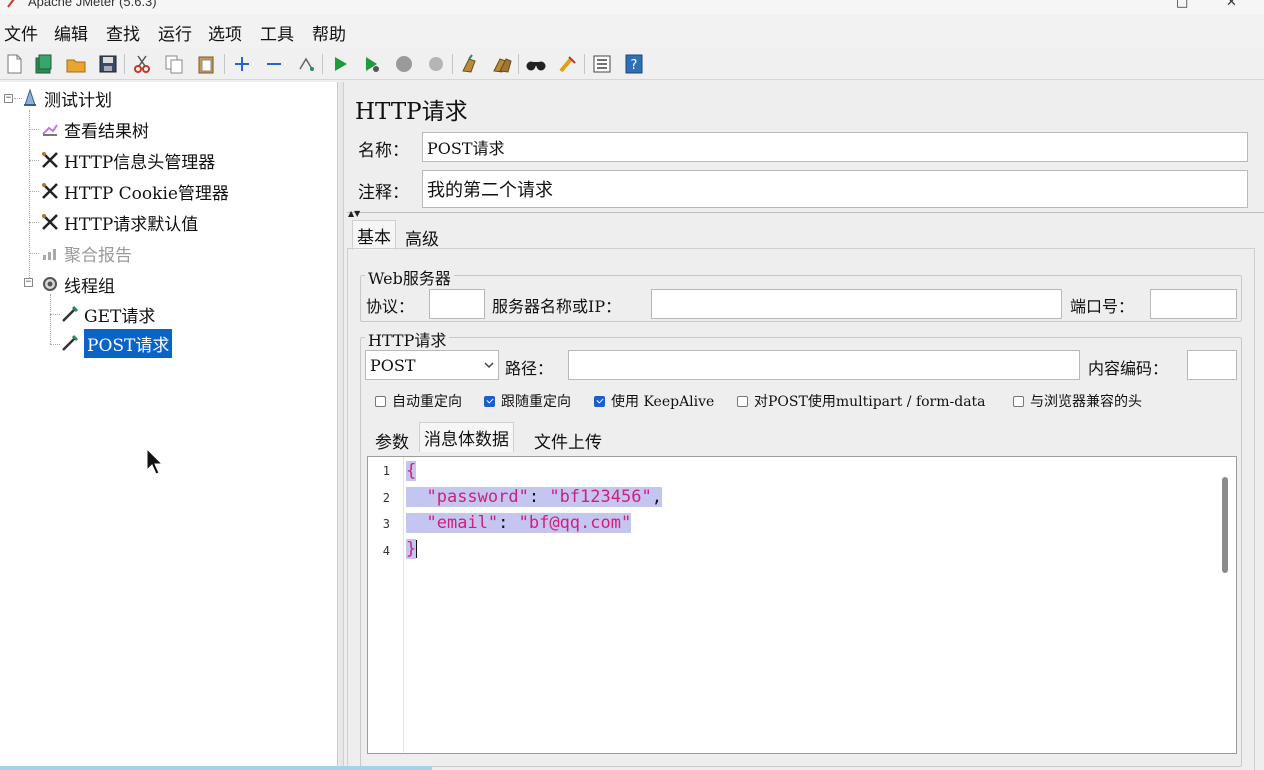 The image size is (1264, 770). What do you see at coordinates (856, 304) in the screenshot?
I see `server-field` at bounding box center [856, 304].